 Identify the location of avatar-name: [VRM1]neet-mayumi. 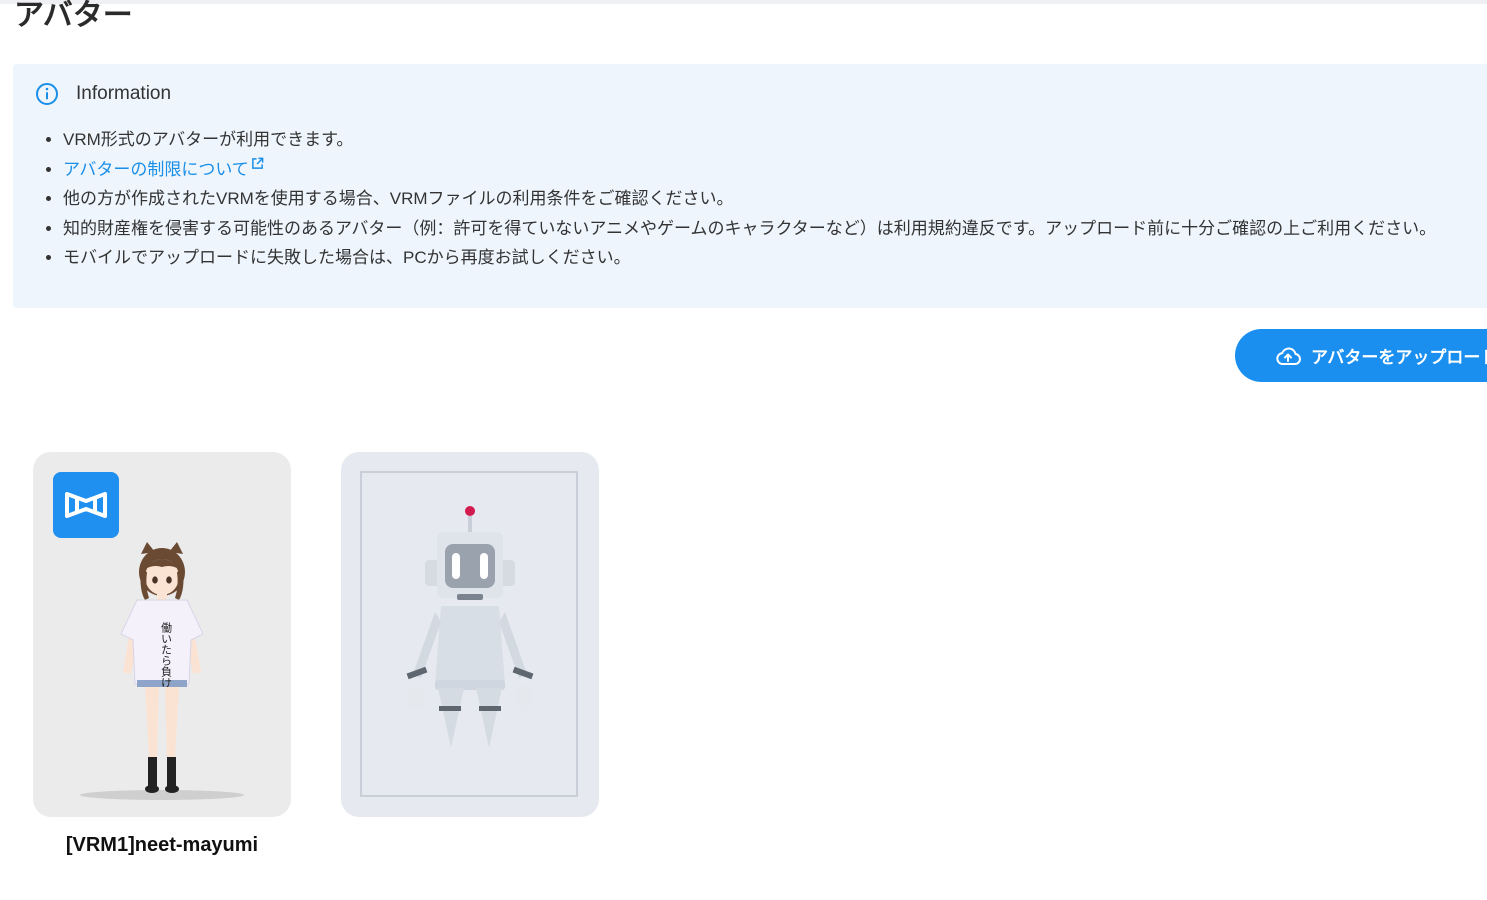
(162, 845).